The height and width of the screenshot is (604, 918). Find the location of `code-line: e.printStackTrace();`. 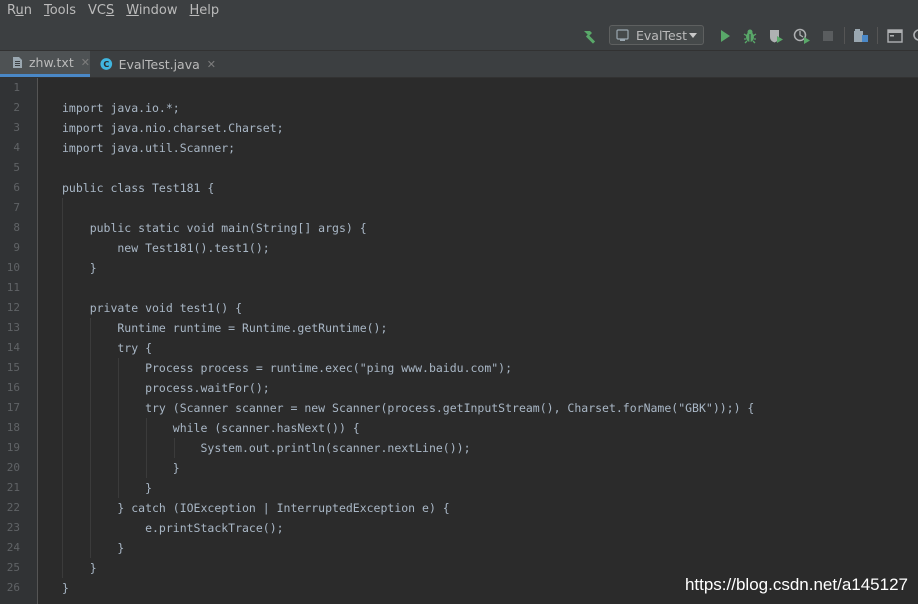

code-line: e.printStackTrace(); is located at coordinates (173, 528).